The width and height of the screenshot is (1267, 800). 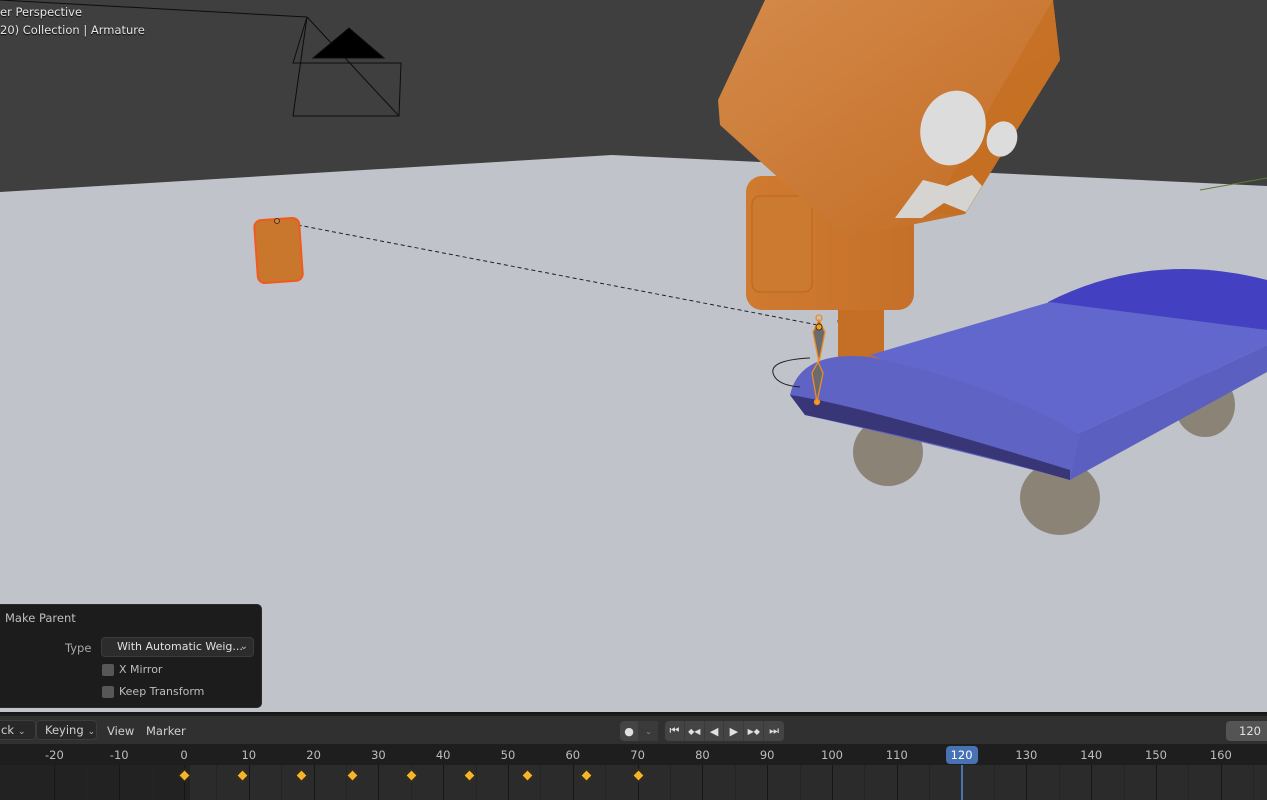 I want to click on ruler-tick-label: 80, so click(x=702, y=755).